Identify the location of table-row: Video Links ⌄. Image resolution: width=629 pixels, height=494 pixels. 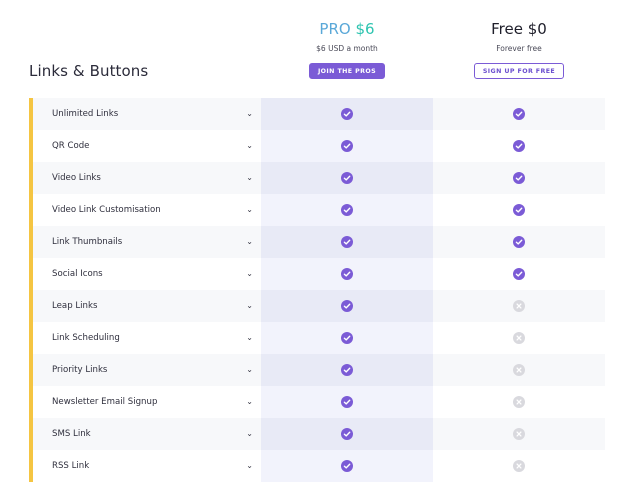
(317, 178).